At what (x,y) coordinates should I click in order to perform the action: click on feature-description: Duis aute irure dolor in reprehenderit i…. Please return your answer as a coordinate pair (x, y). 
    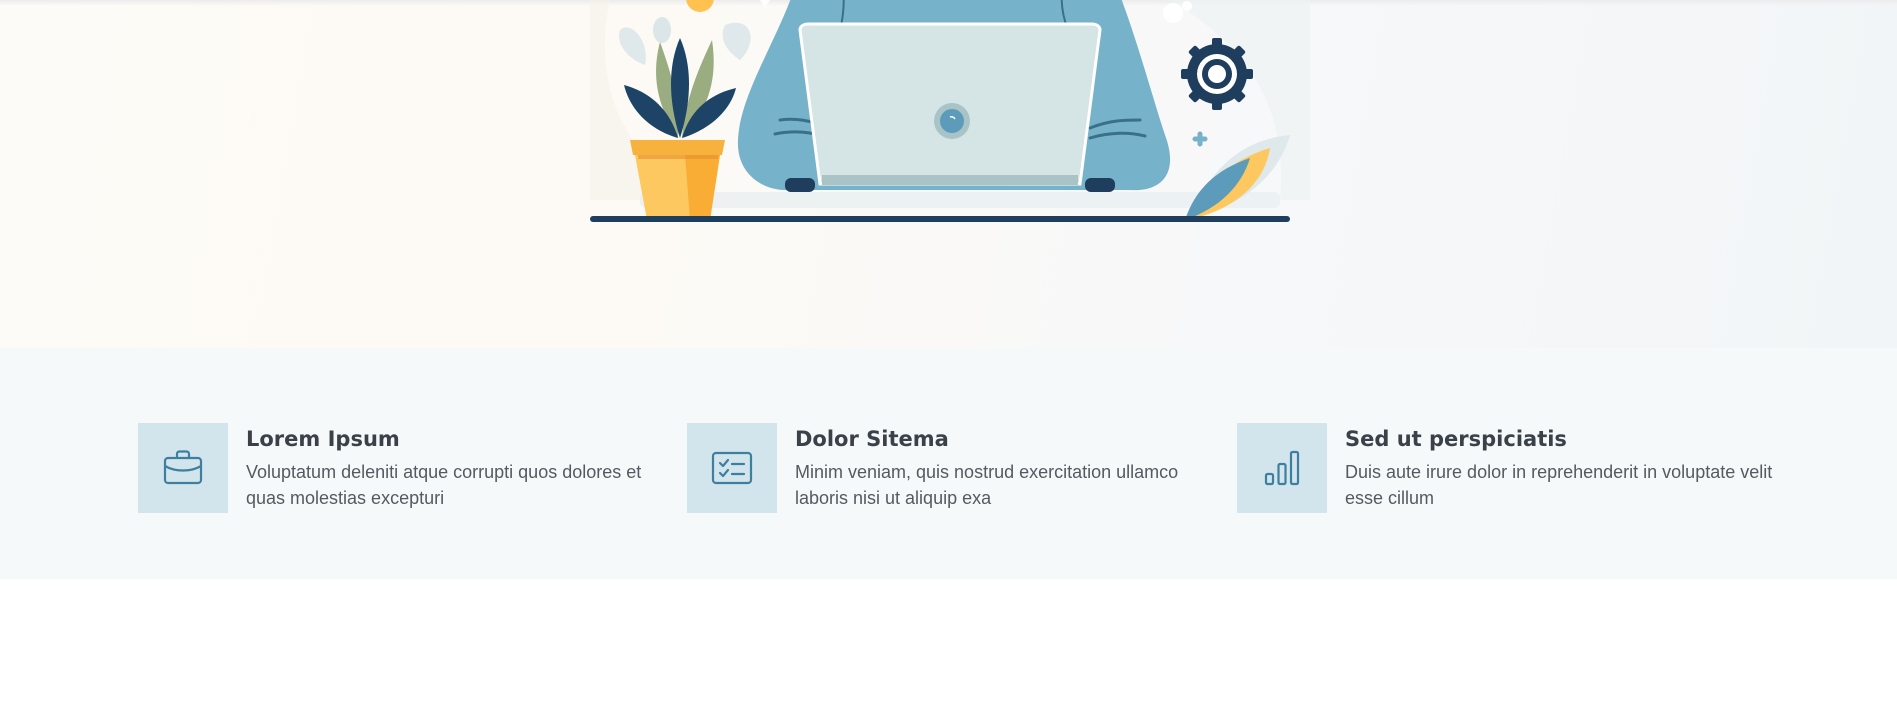
    Looking at the image, I should click on (1559, 485).